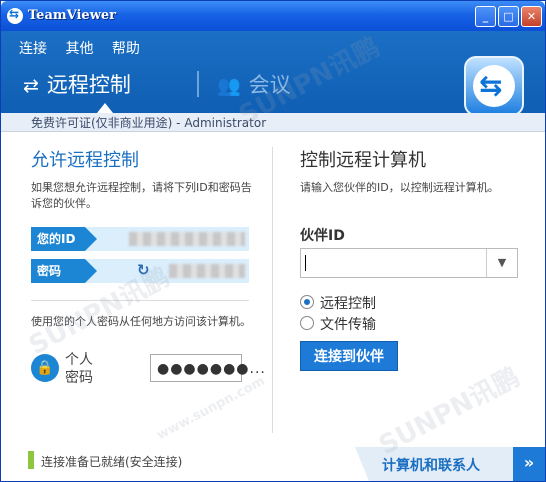 This screenshot has height=482, width=546. I want to click on tab-remote-control: ⇄ 远程控制, so click(77, 84).